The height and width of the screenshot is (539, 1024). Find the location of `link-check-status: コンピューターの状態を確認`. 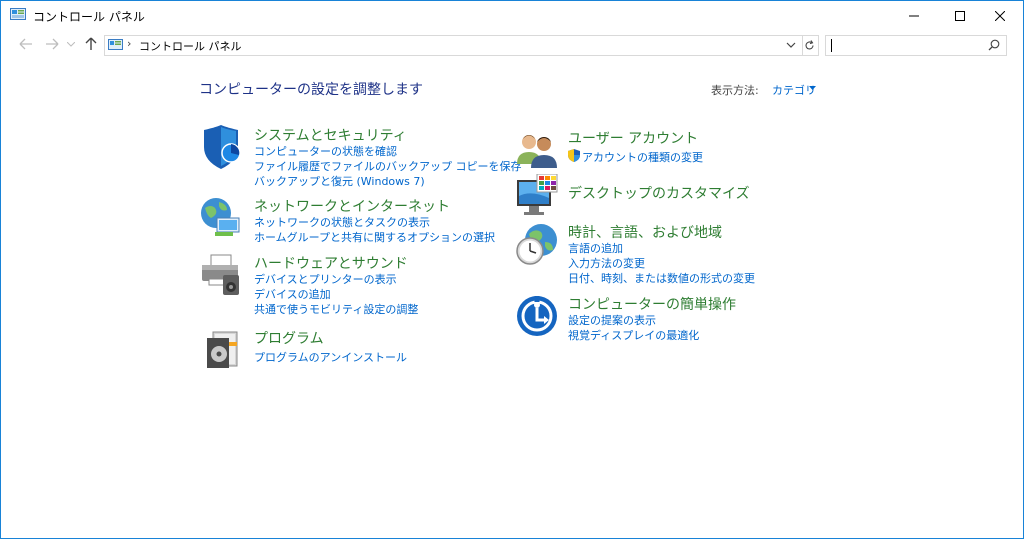

link-check-status: コンピューターの状態を確認 is located at coordinates (325, 151).